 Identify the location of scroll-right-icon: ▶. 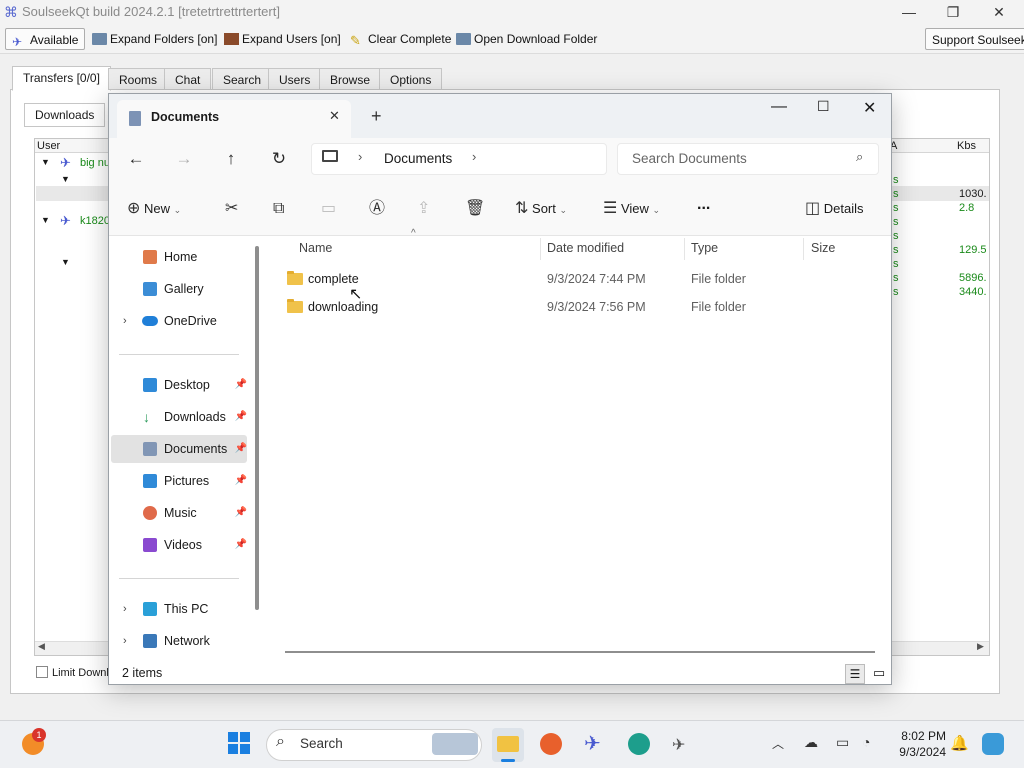
(980, 646).